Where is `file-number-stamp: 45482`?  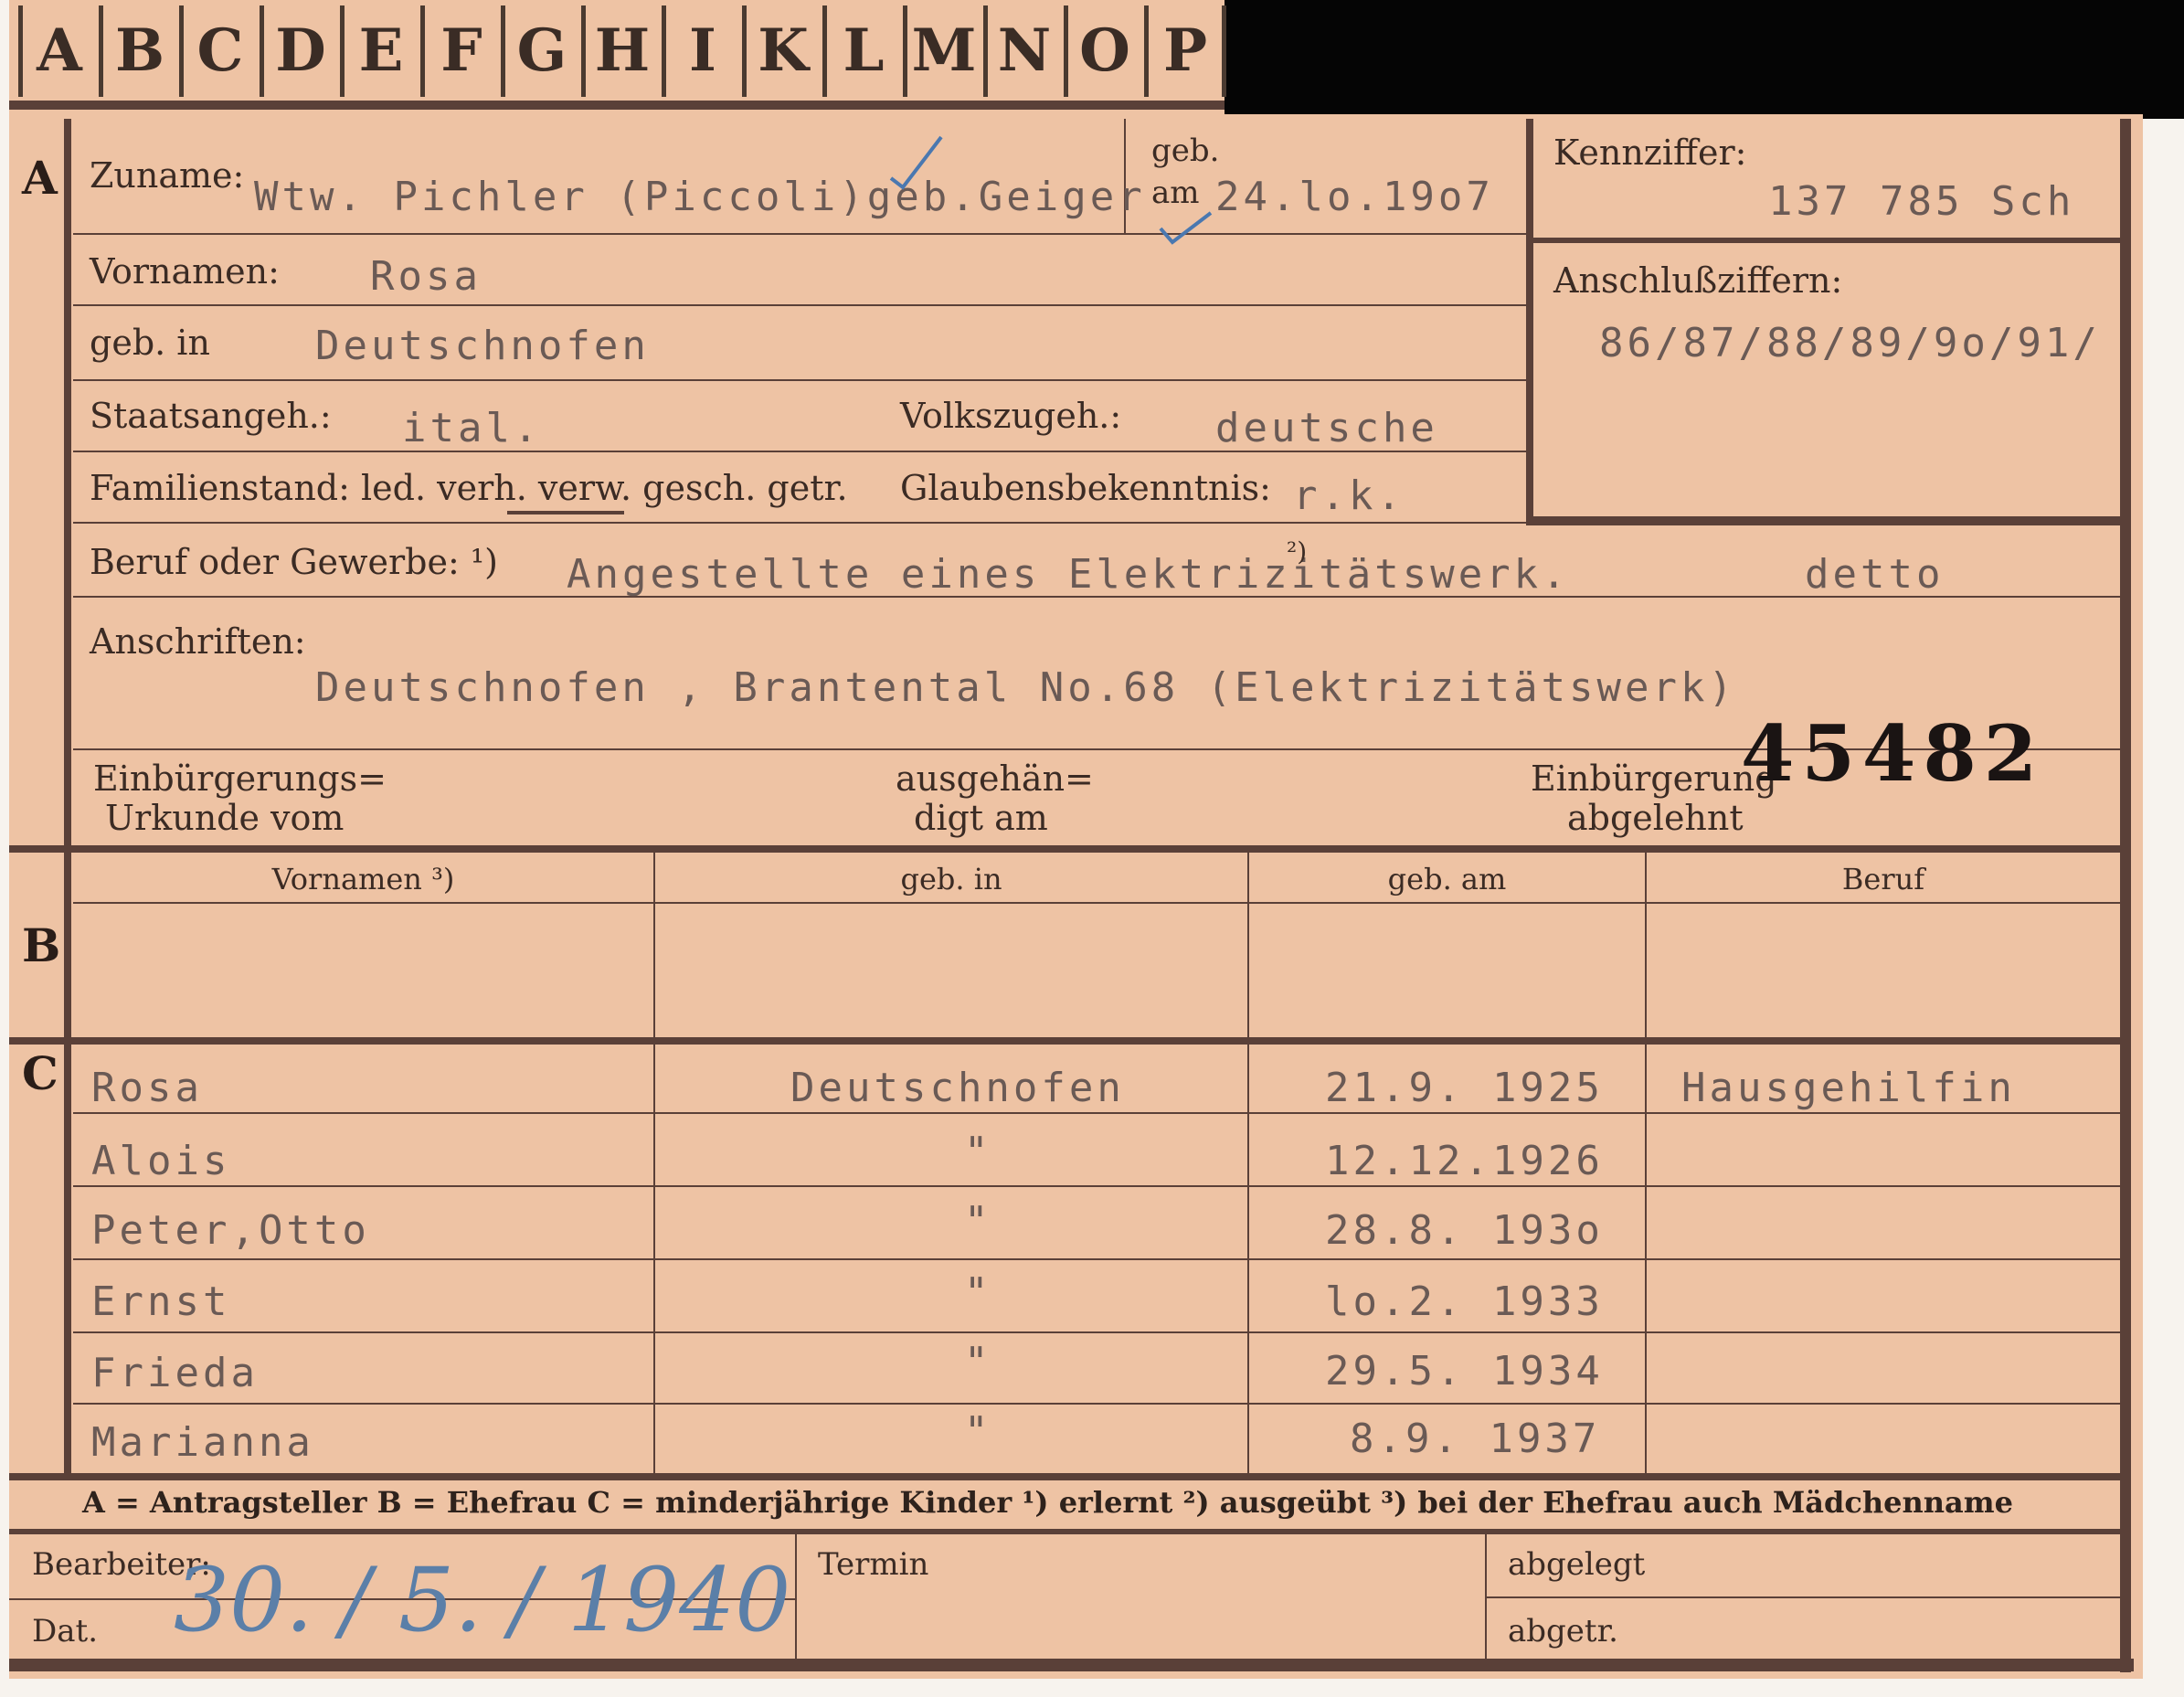 file-number-stamp: 45482 is located at coordinates (1893, 753).